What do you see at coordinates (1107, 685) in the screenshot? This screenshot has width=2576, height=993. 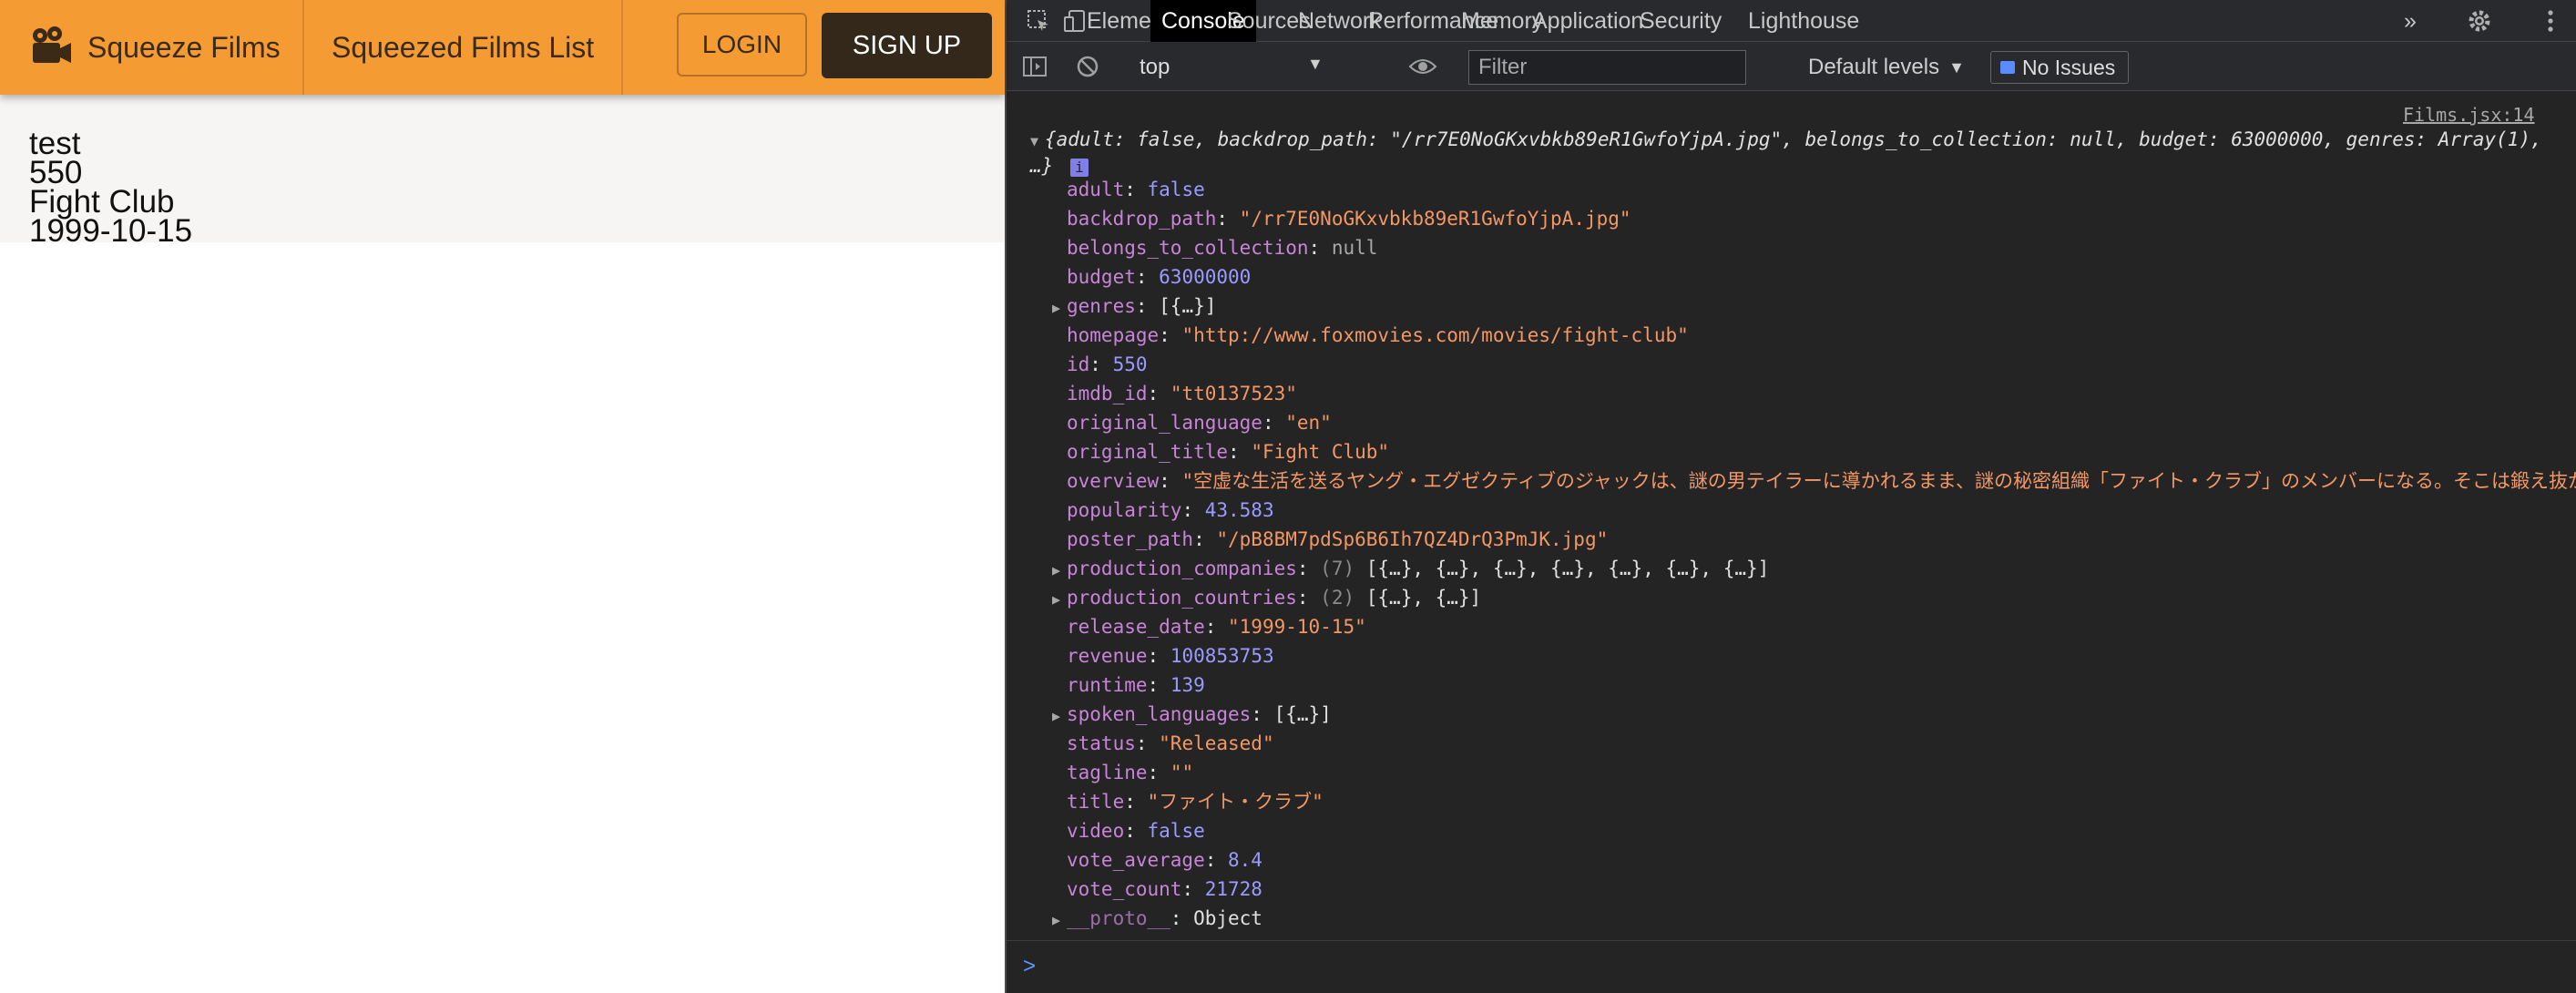 I see `property-key: runtime` at bounding box center [1107, 685].